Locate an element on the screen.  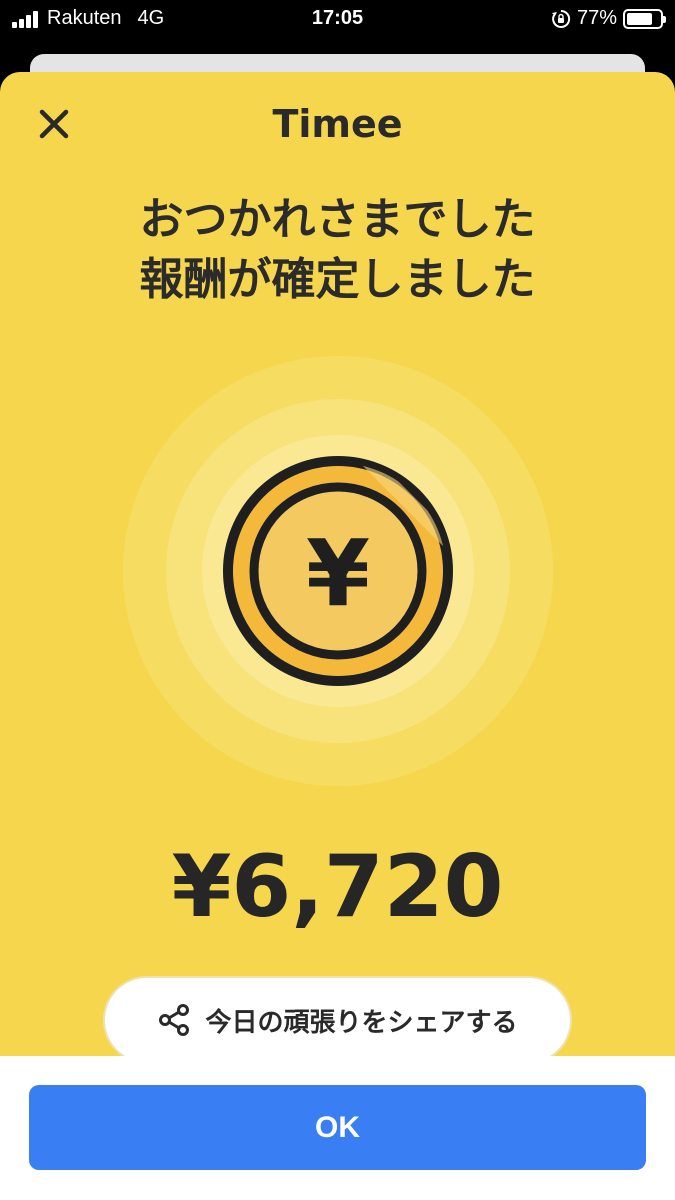
headline-line-2: 報酬が確定しました is located at coordinates (337, 279).